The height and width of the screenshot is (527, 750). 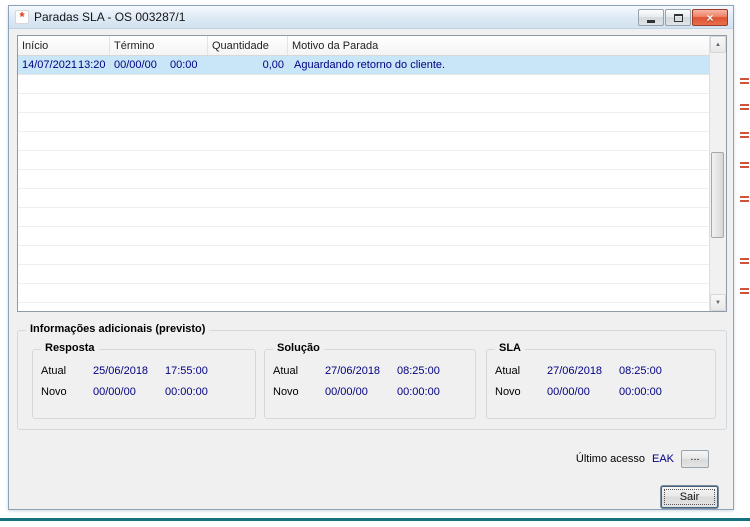 I want to click on column-header-termino: Término, so click(x=159, y=45).